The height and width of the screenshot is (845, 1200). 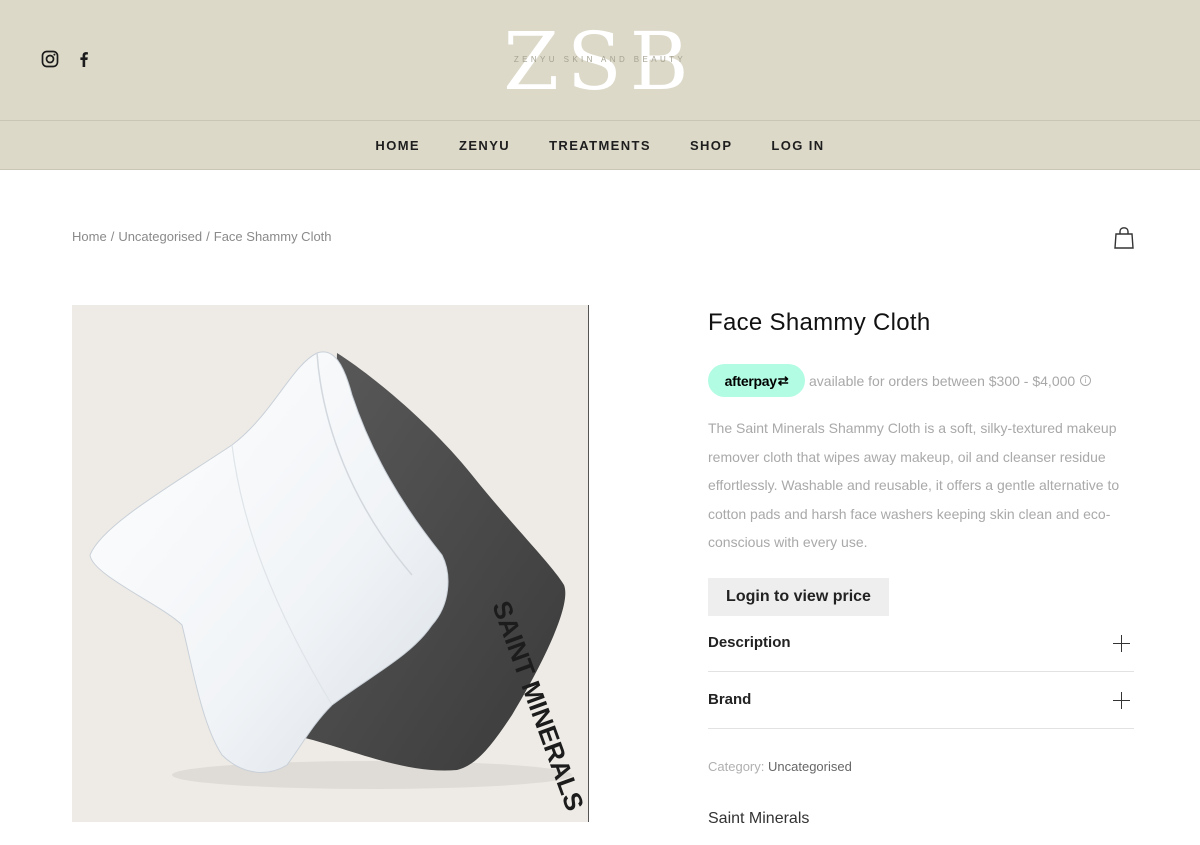 What do you see at coordinates (810, 766) in the screenshot?
I see `category-link: Uncategorised` at bounding box center [810, 766].